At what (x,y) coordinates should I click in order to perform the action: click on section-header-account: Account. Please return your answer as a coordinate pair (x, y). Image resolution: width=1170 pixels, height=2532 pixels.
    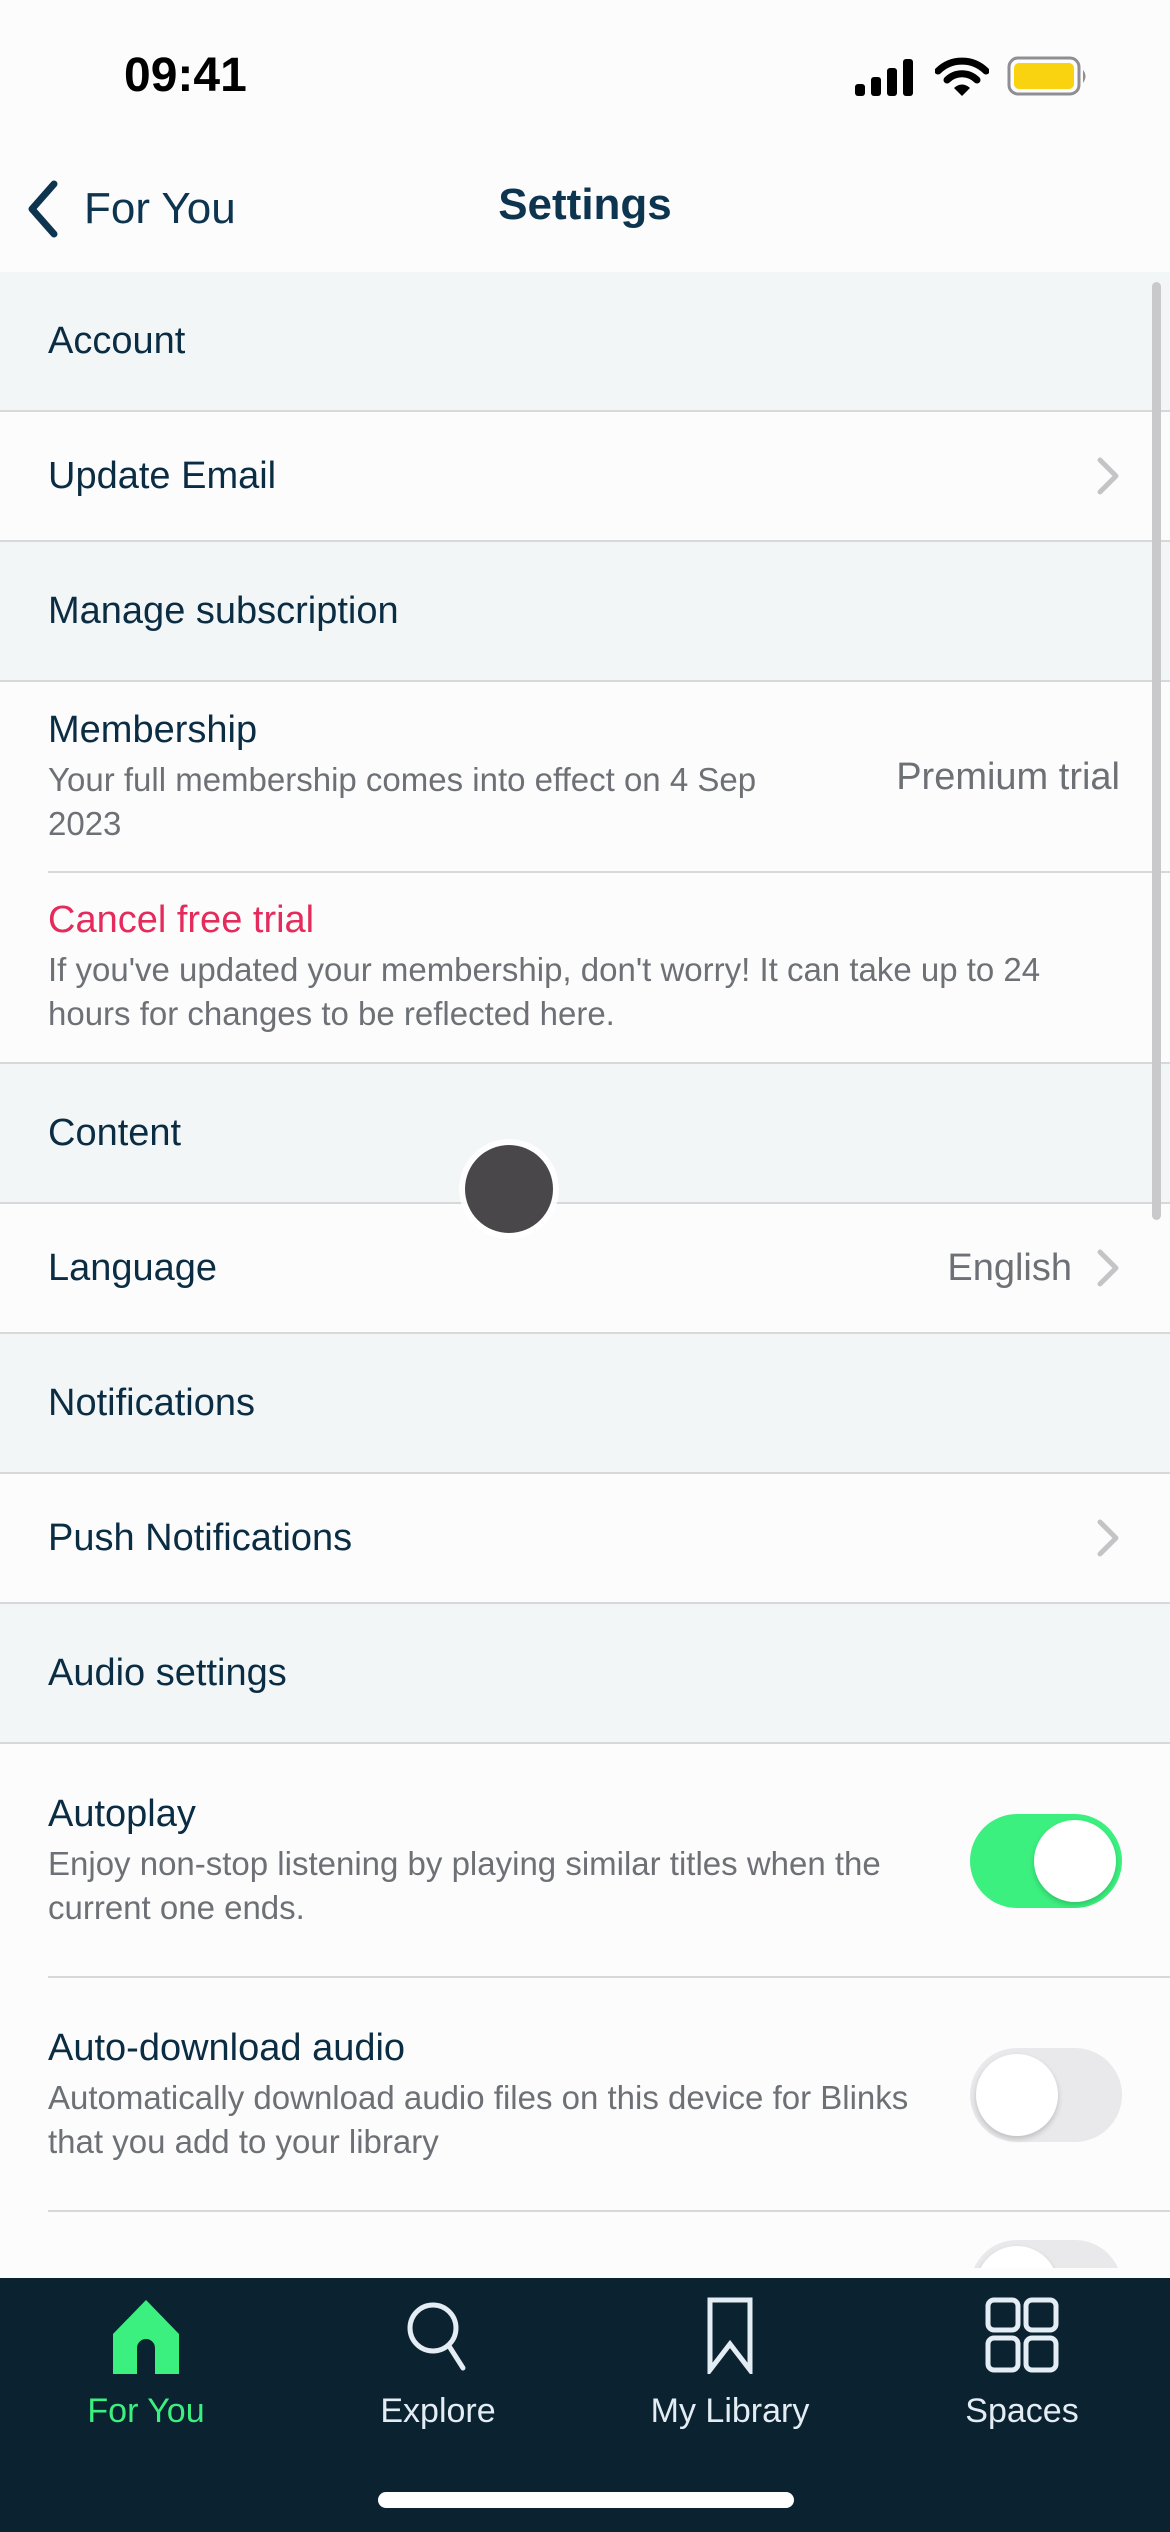
    Looking at the image, I should click on (585, 342).